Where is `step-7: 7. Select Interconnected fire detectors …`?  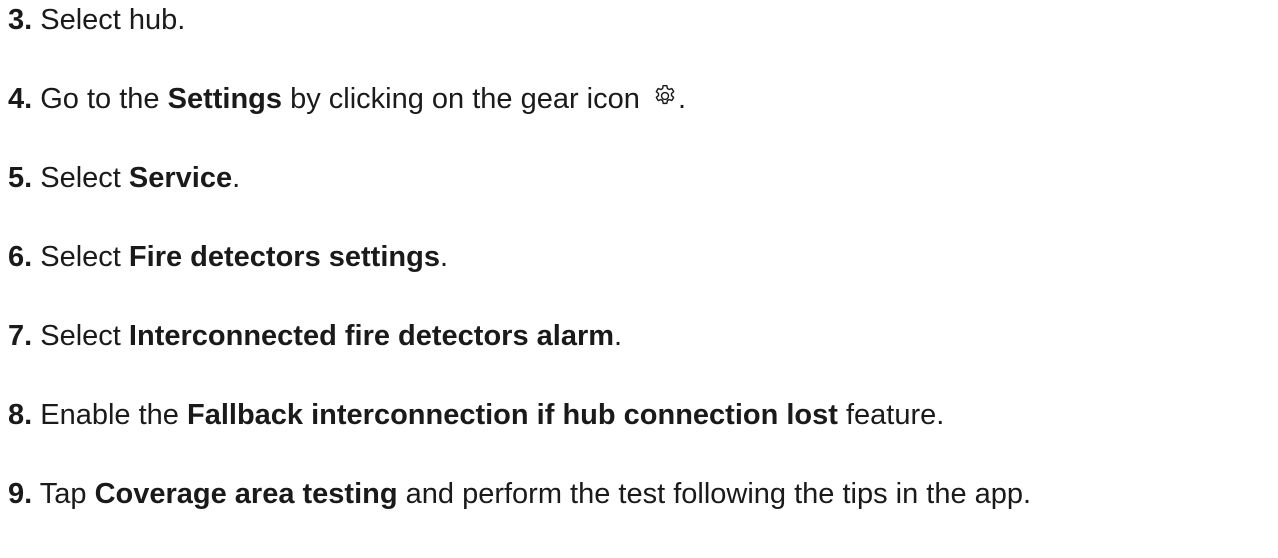 step-7: 7. Select Interconnected fire detectors … is located at coordinates (315, 336).